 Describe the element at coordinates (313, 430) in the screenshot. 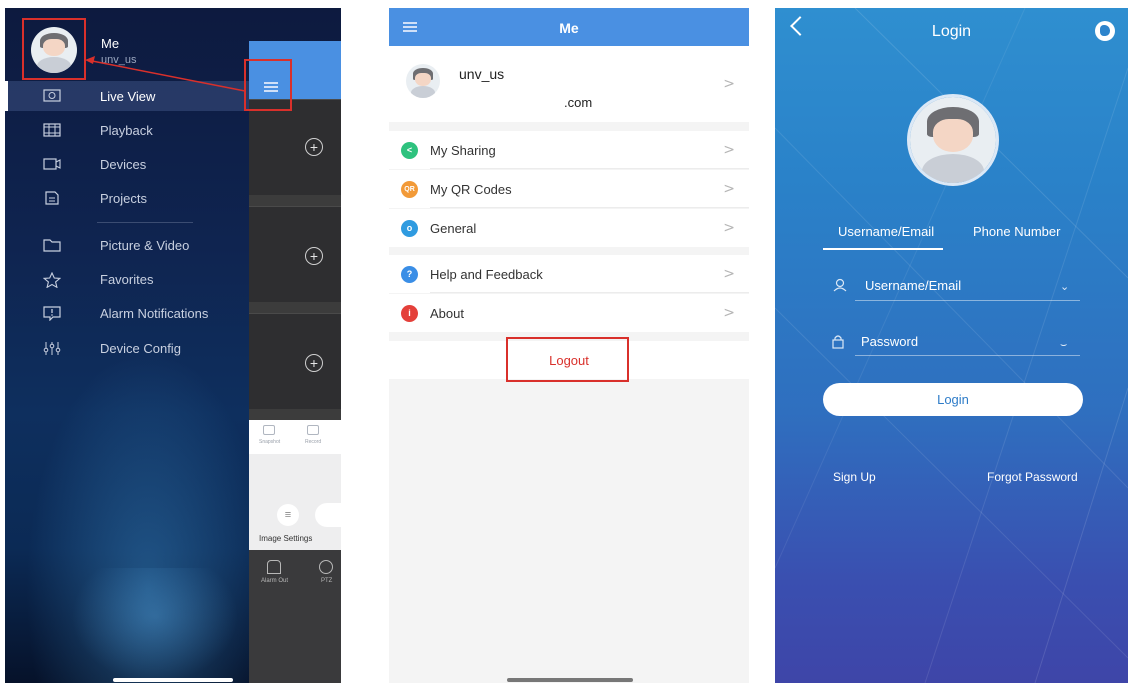

I see `record-icon` at that location.